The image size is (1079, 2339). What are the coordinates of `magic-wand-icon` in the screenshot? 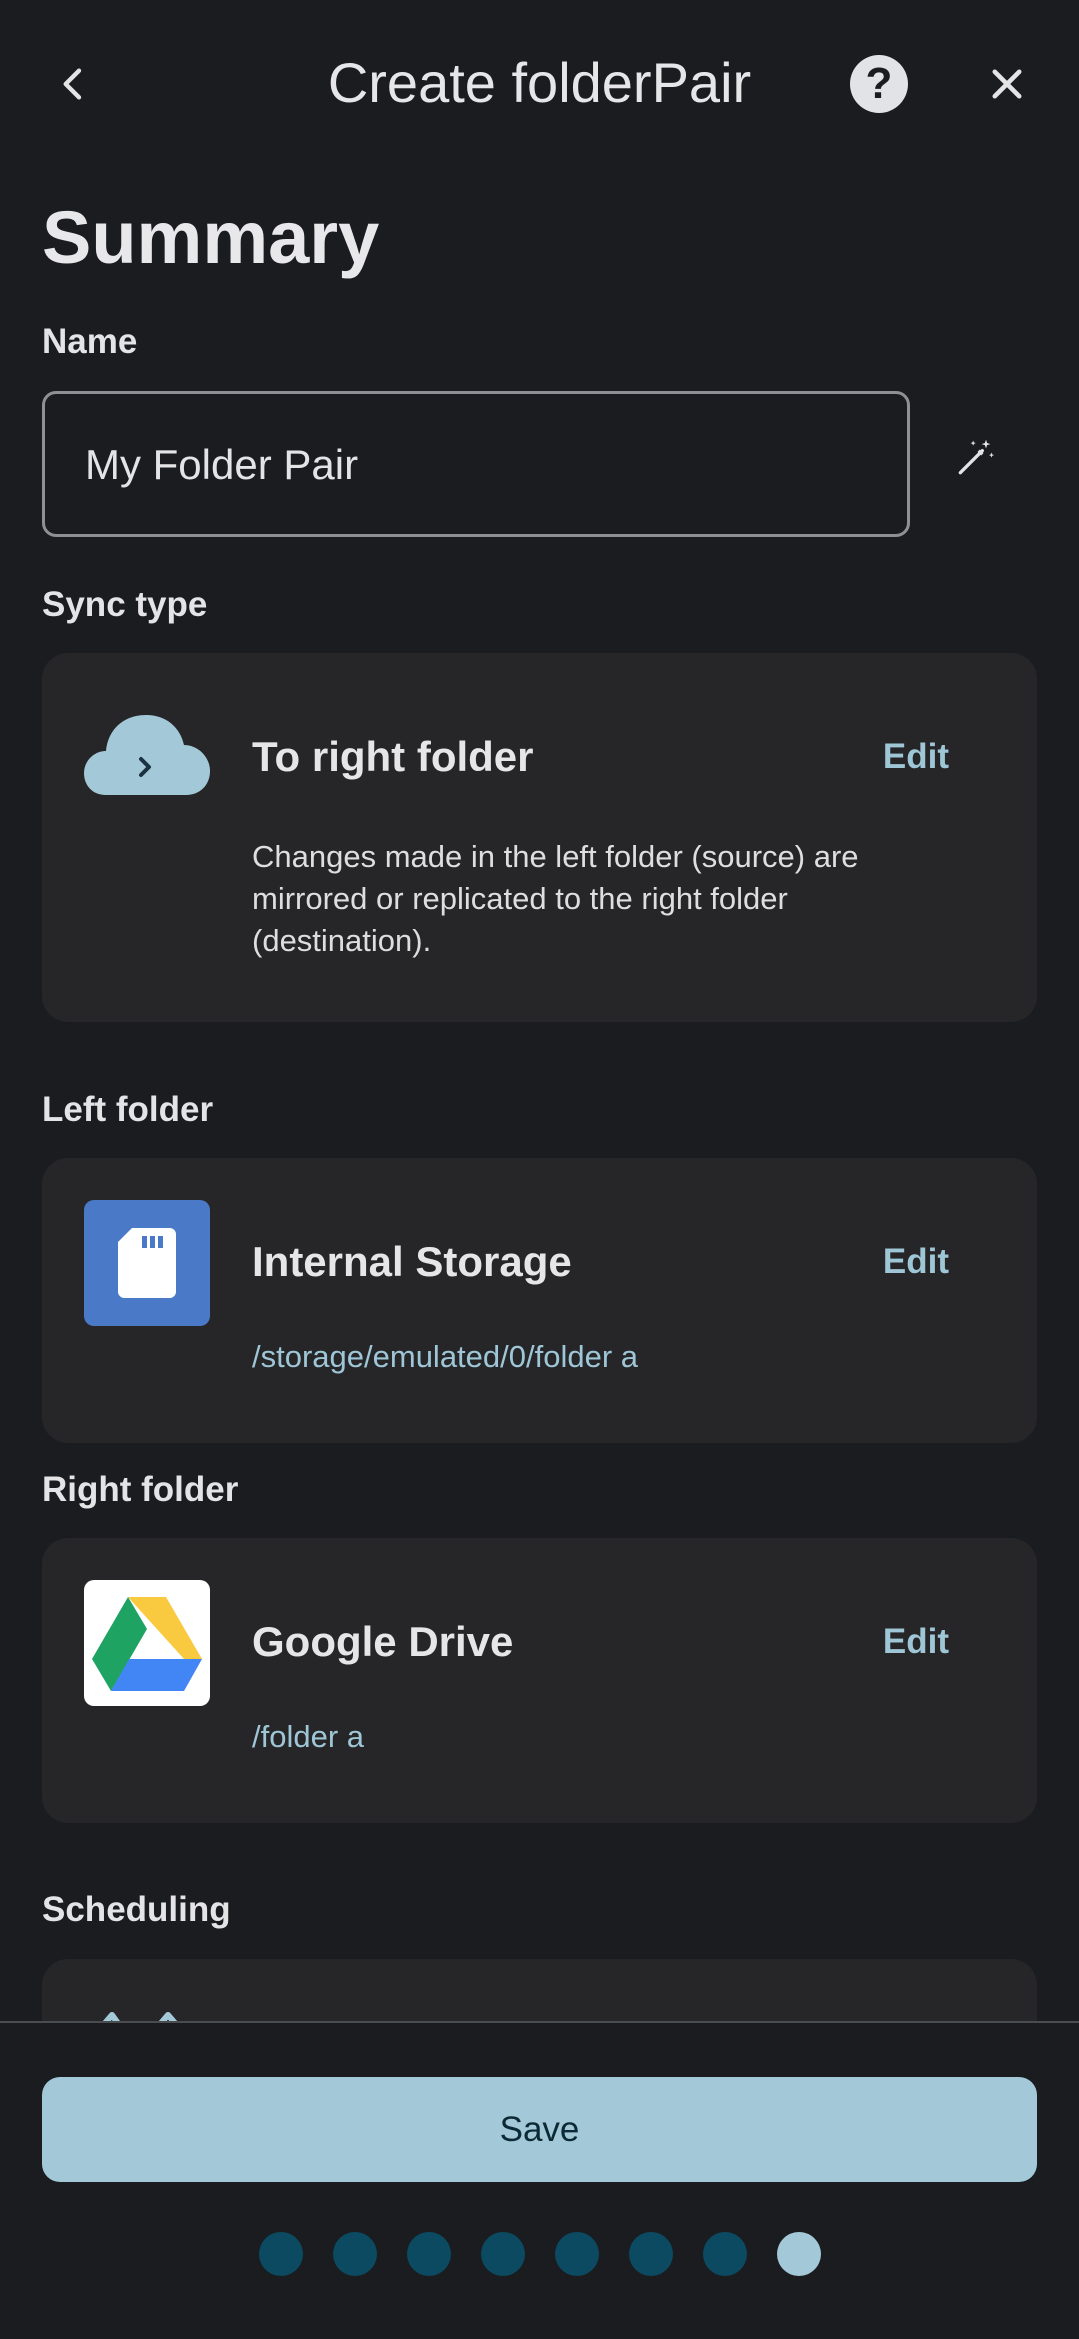 It's located at (976, 457).